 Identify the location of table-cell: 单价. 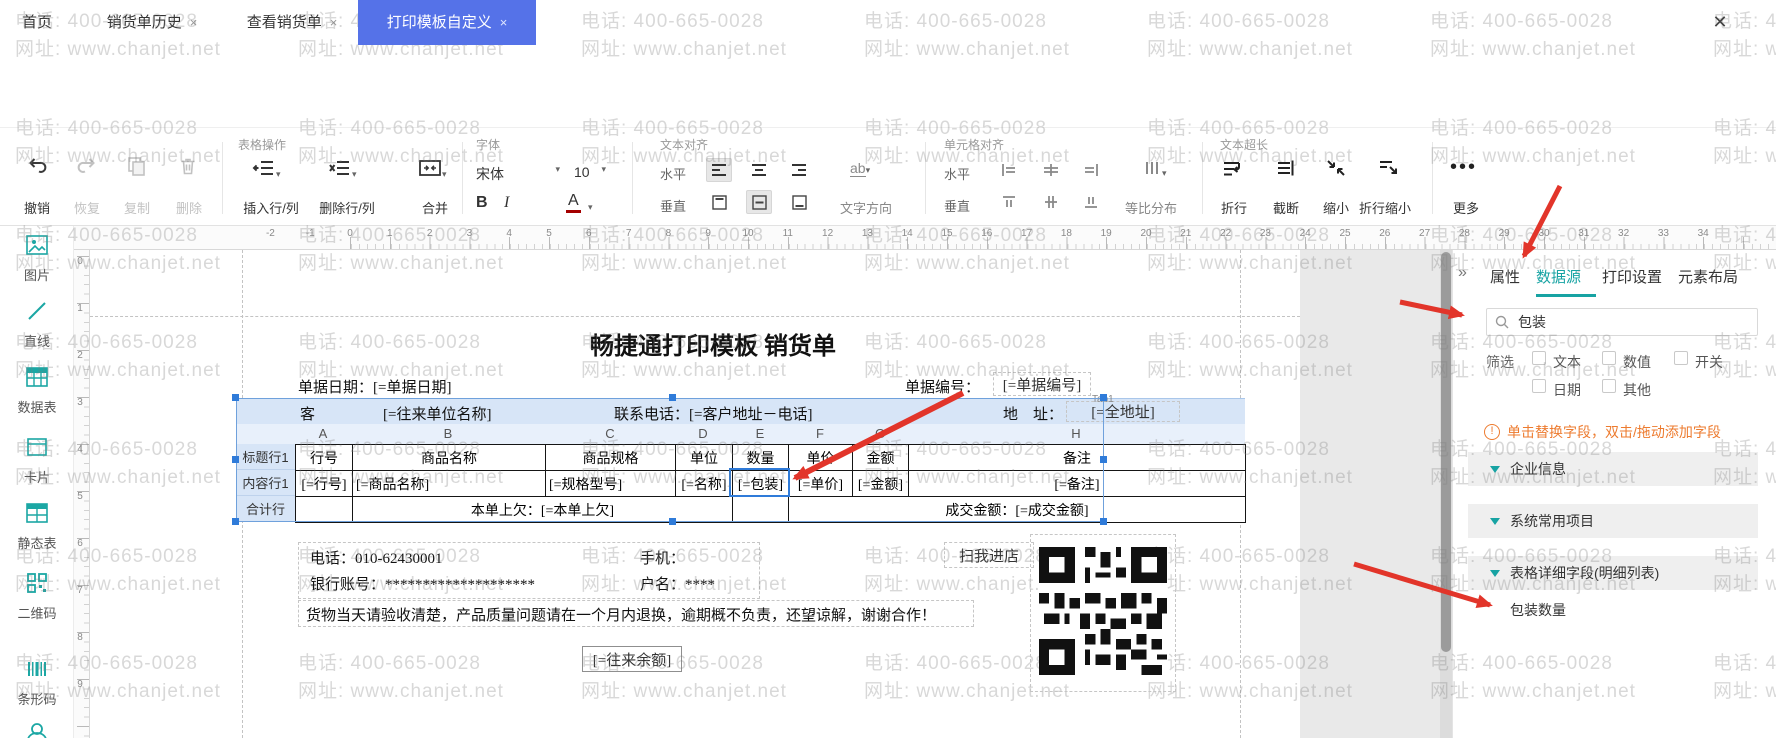
(821, 458).